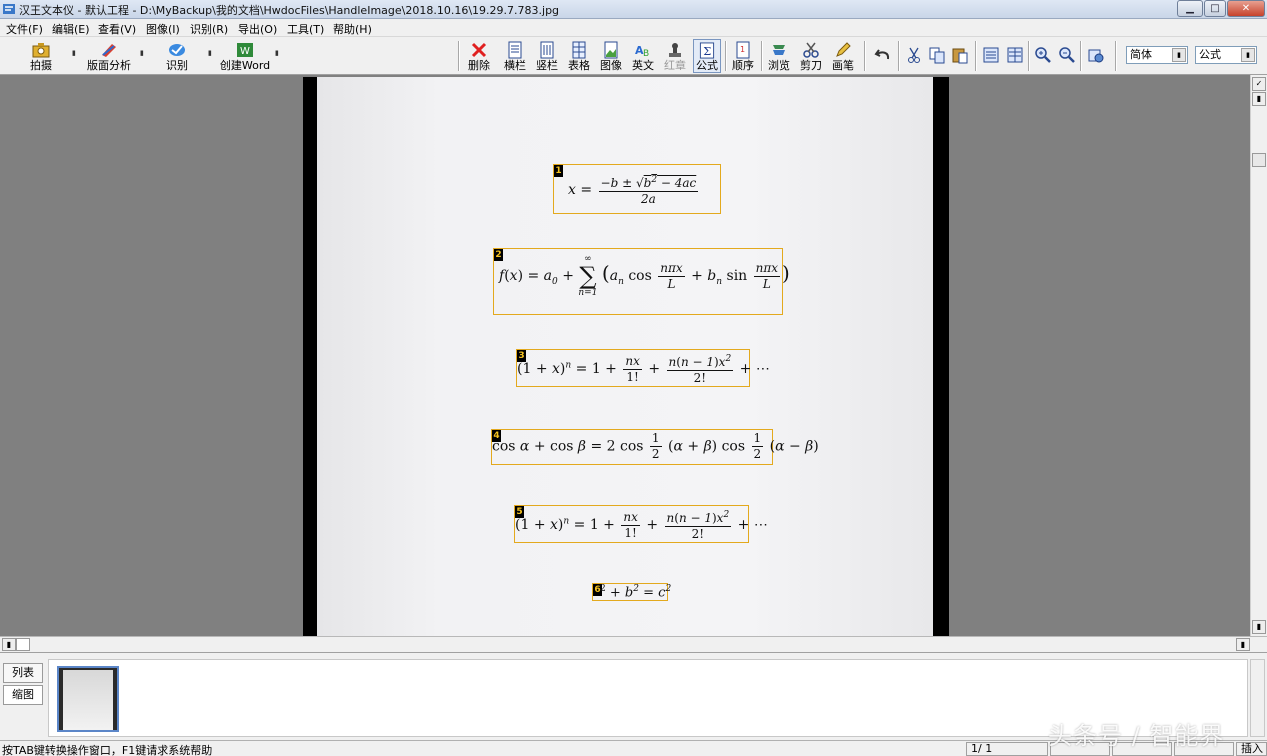  I want to click on paste-icon, so click(960, 55).